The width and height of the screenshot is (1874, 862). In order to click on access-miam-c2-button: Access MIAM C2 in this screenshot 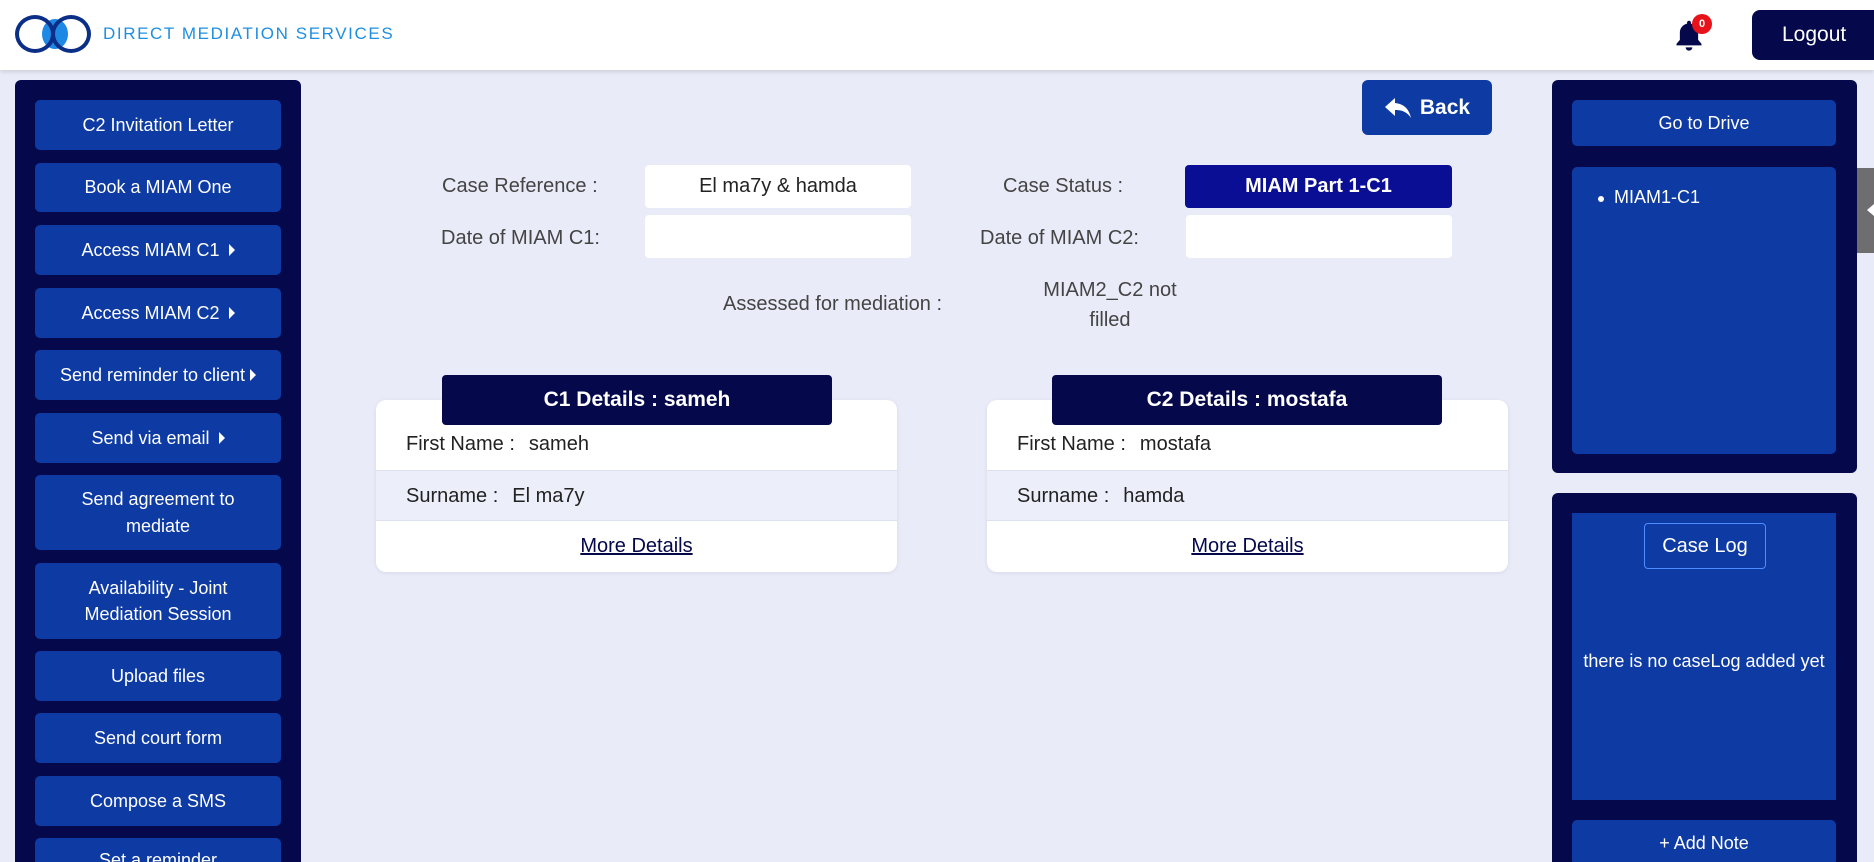, I will do `click(158, 313)`.